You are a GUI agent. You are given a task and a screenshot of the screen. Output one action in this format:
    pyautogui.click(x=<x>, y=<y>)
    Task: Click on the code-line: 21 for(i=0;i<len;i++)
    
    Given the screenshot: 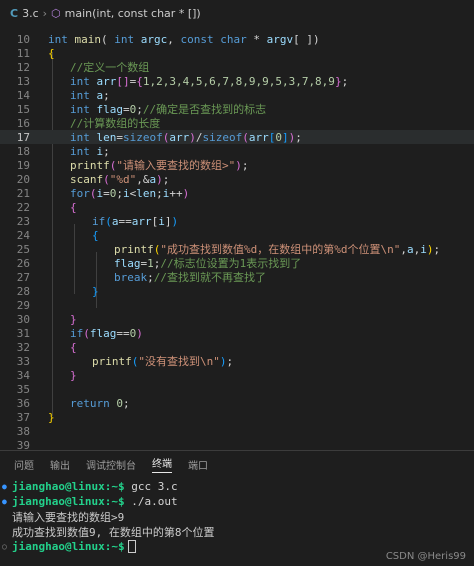 What is the action you would take?
    pyautogui.click(x=237, y=193)
    